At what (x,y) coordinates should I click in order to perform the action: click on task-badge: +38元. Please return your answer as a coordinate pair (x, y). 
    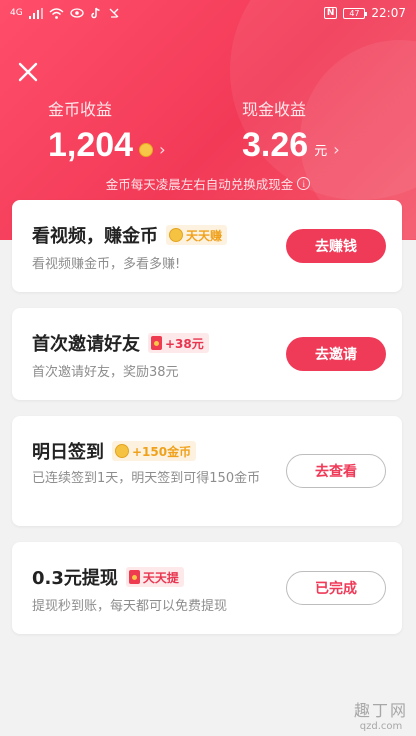
    Looking at the image, I should click on (178, 343).